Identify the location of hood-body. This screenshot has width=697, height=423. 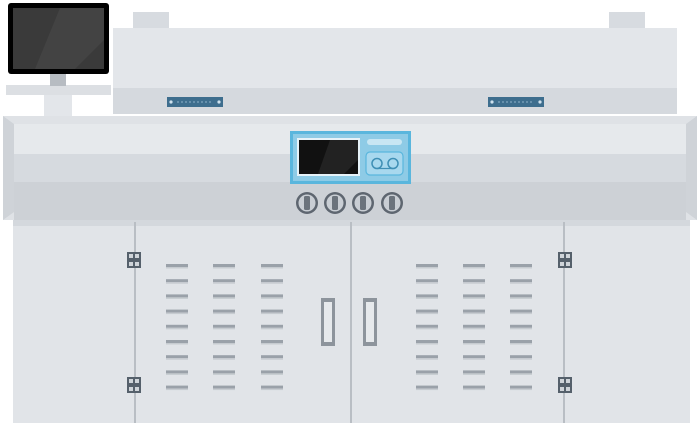
(395, 59).